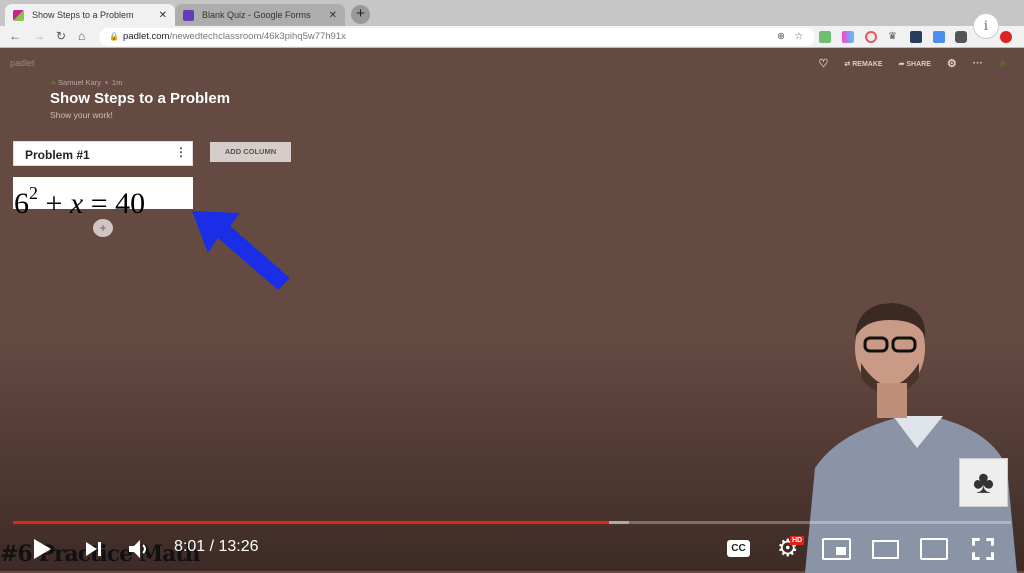  I want to click on tab-title: Show Steps to a Problem, so click(83, 15).